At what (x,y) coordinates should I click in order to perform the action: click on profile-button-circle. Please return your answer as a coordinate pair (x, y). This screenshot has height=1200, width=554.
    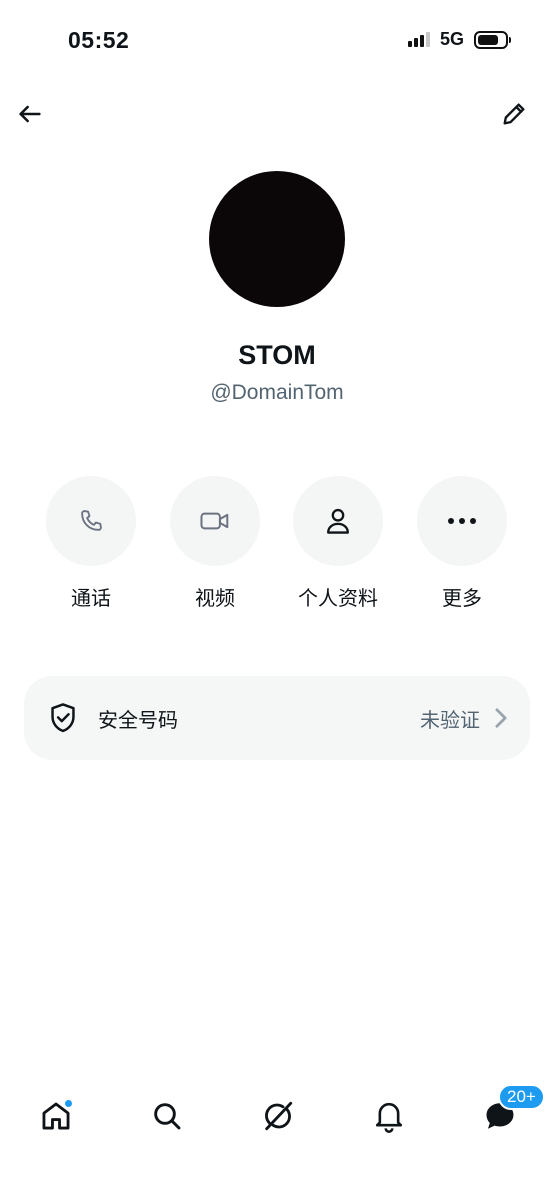
    Looking at the image, I should click on (338, 521).